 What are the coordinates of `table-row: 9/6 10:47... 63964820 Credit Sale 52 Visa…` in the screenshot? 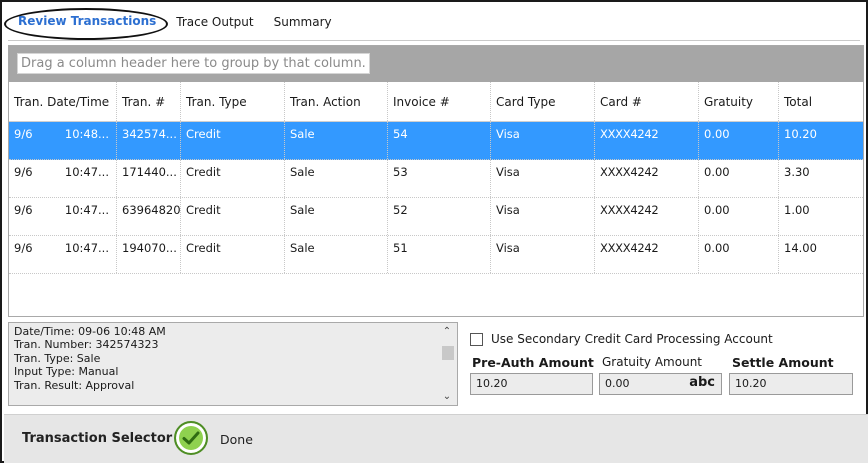 It's located at (436, 217).